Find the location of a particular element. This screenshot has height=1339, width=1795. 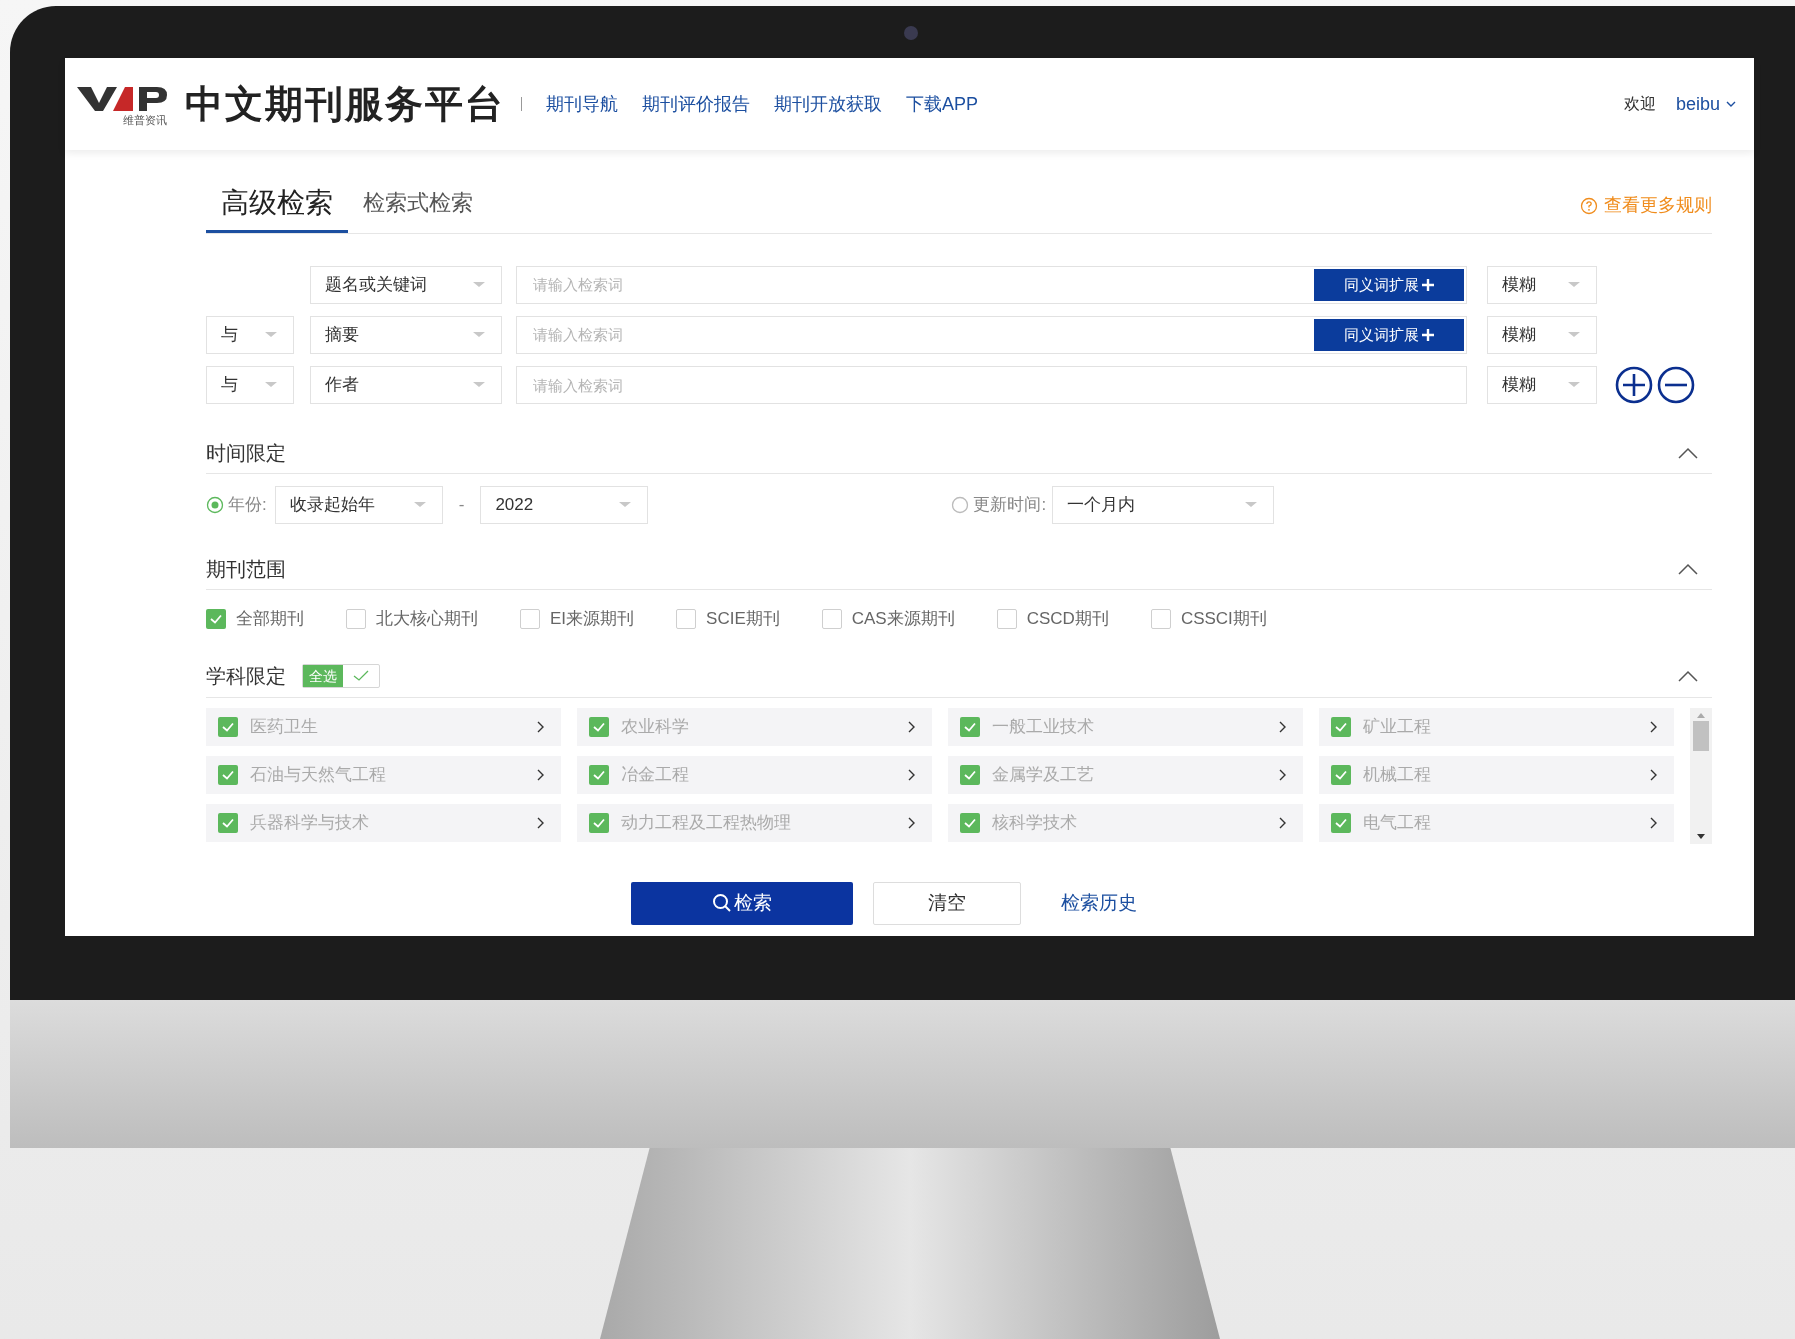

subject-label: 核科学技术 is located at coordinates (1034, 822).